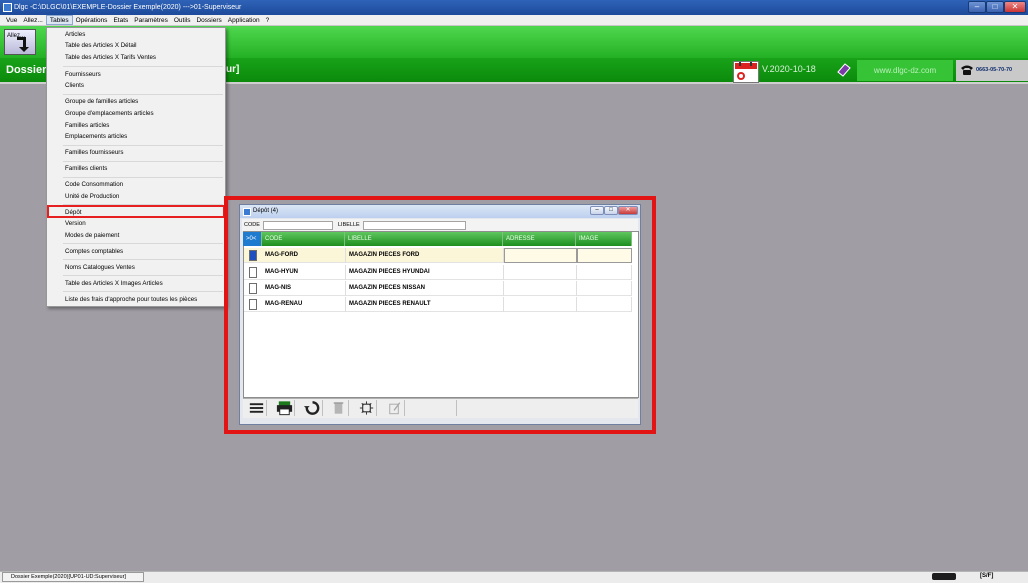 Image resolution: width=1028 pixels, height=583 pixels. What do you see at coordinates (74, 85) in the screenshot?
I see `menu-item-clients: Clients` at bounding box center [74, 85].